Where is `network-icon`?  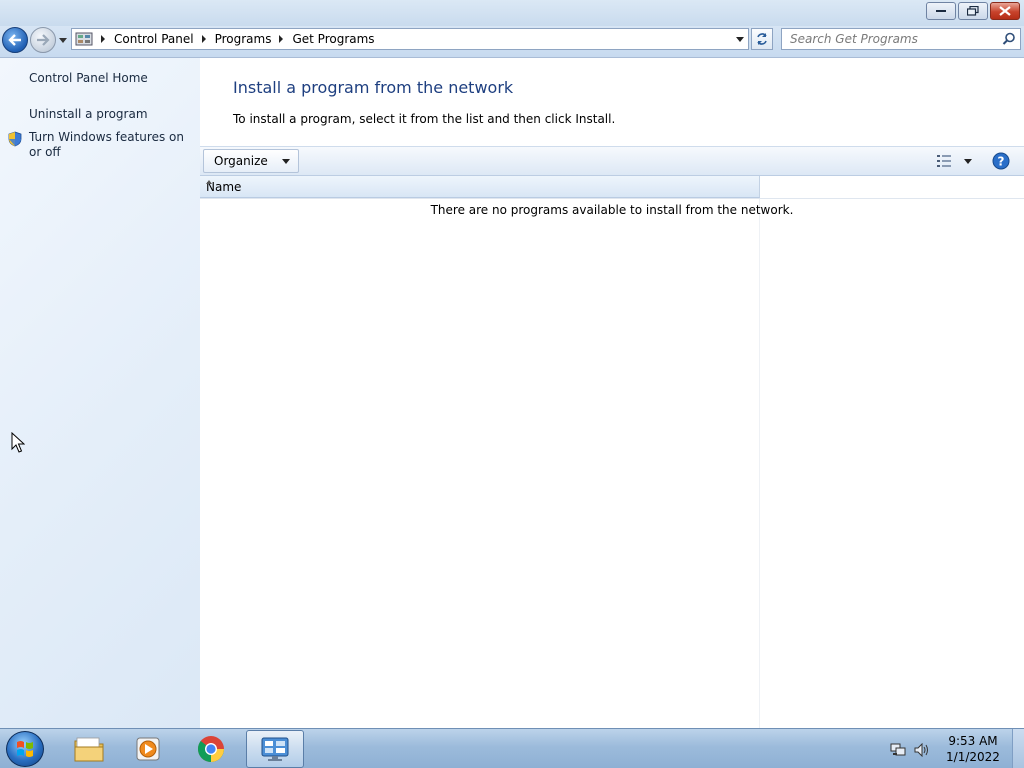 network-icon is located at coordinates (898, 750).